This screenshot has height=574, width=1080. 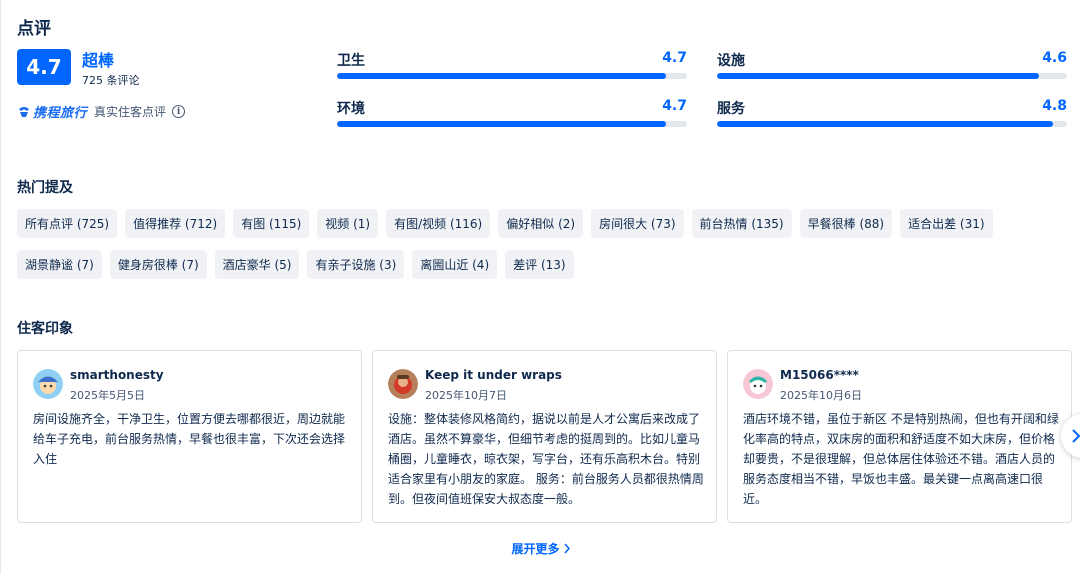 I want to click on mention-tag: 适合出差 (31), so click(x=946, y=223).